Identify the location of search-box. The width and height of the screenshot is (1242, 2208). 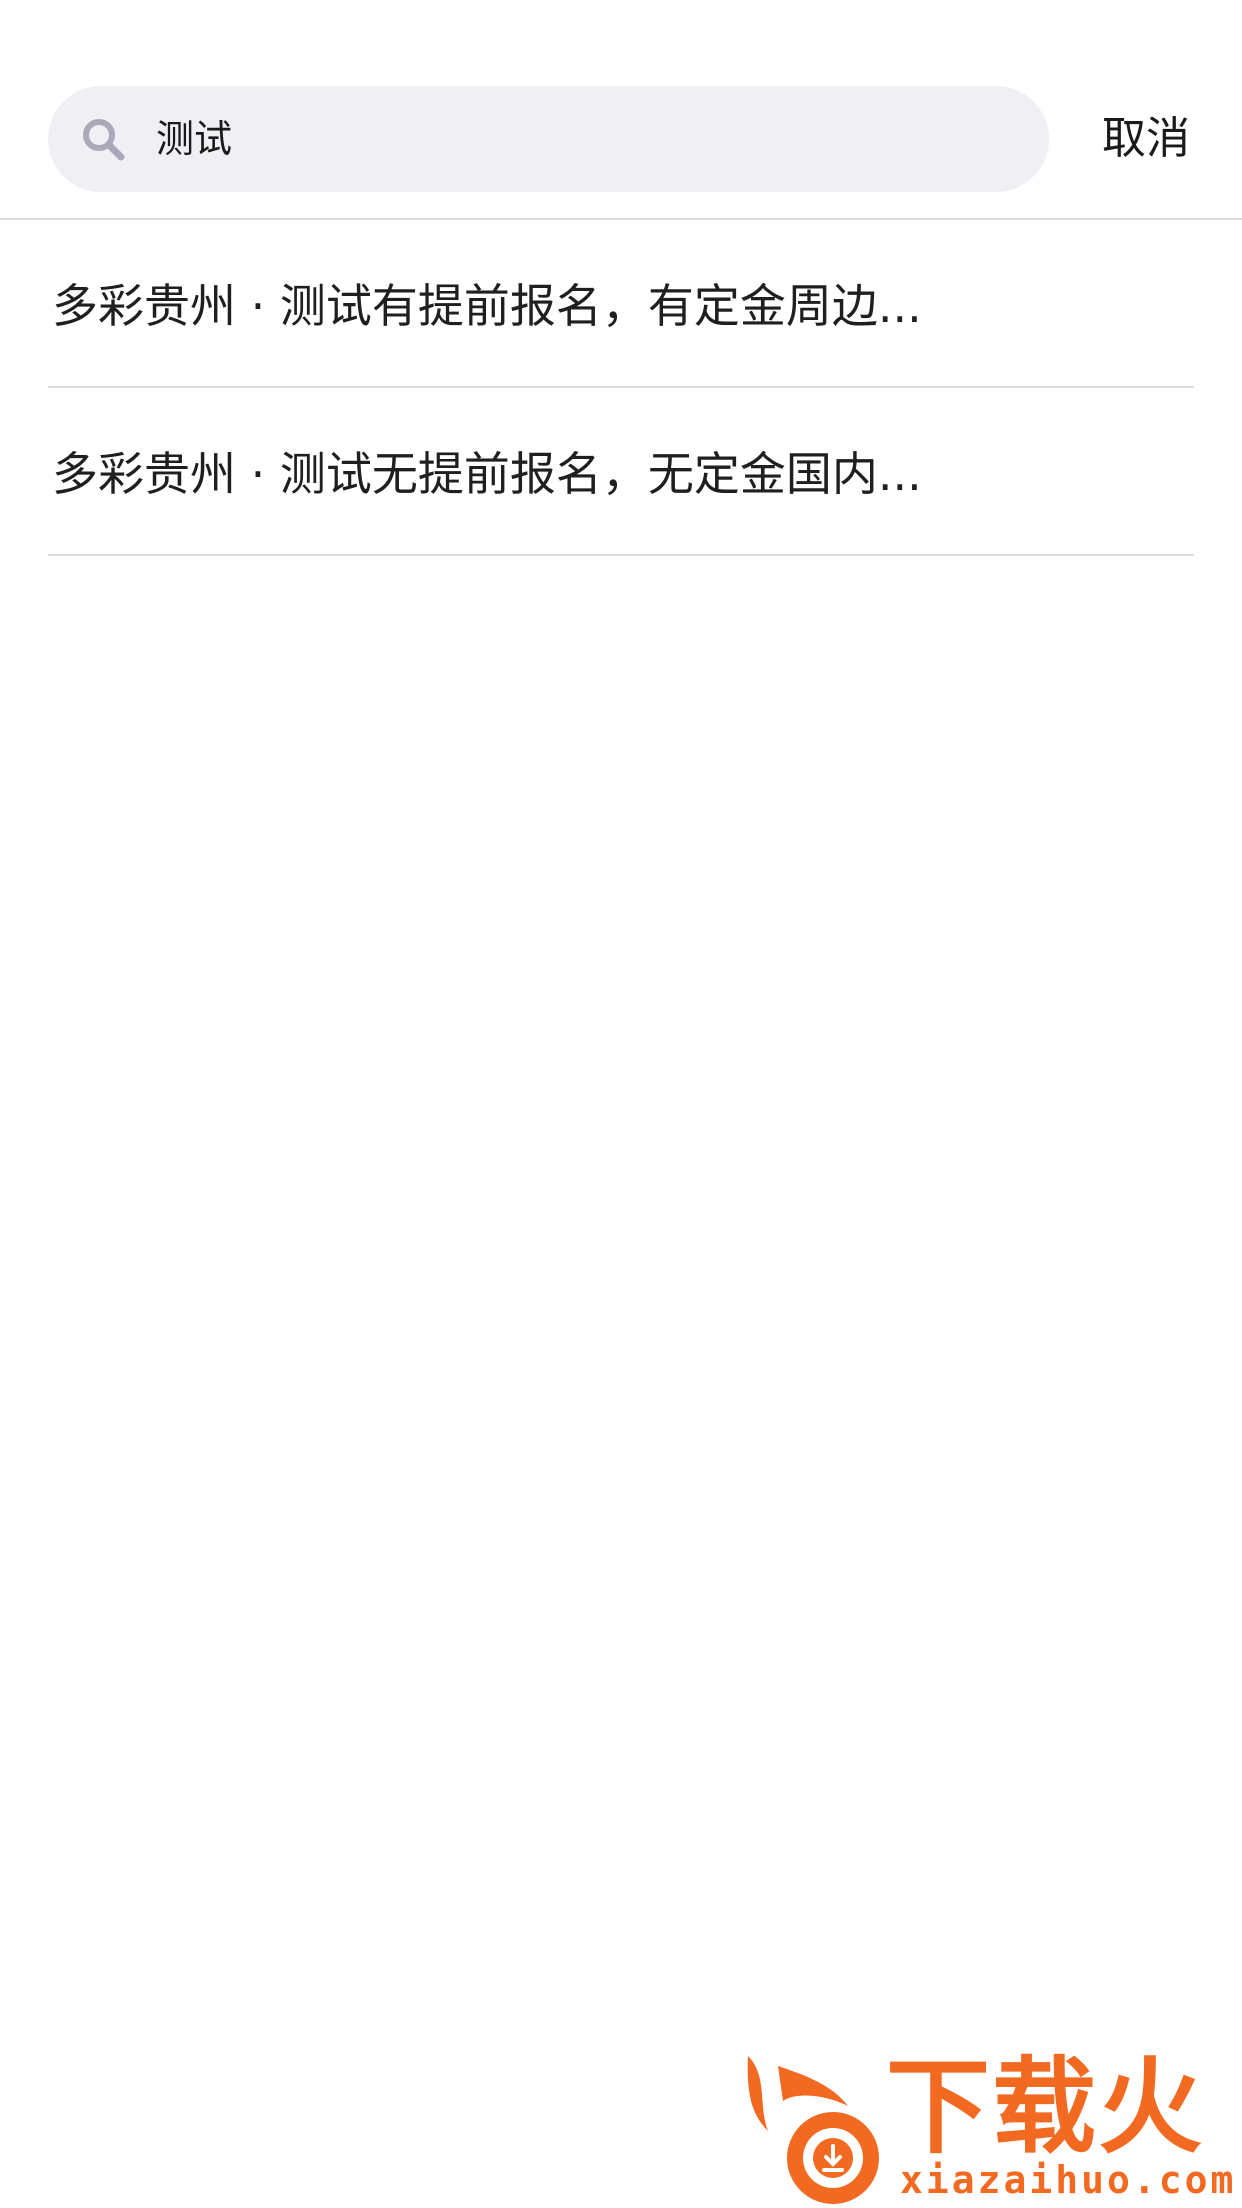
(548, 139).